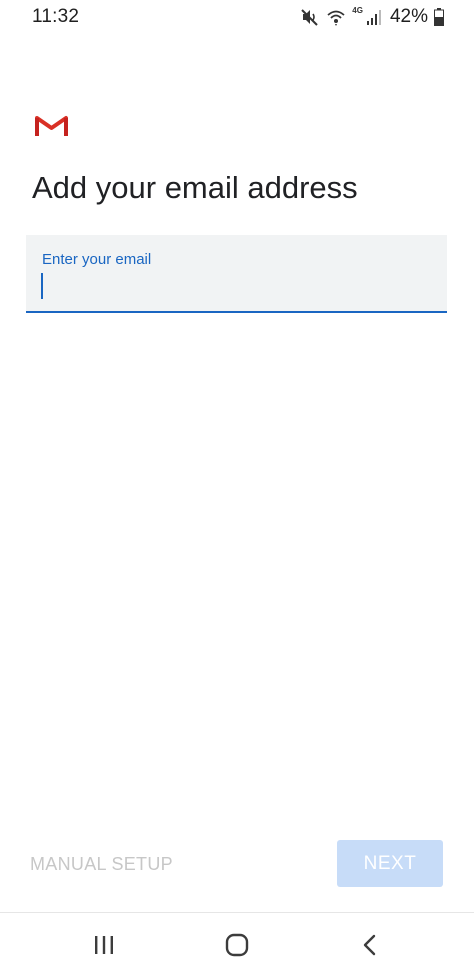 Image resolution: width=474 pixels, height=974 pixels. I want to click on email-field: Enter your email, so click(236, 274).